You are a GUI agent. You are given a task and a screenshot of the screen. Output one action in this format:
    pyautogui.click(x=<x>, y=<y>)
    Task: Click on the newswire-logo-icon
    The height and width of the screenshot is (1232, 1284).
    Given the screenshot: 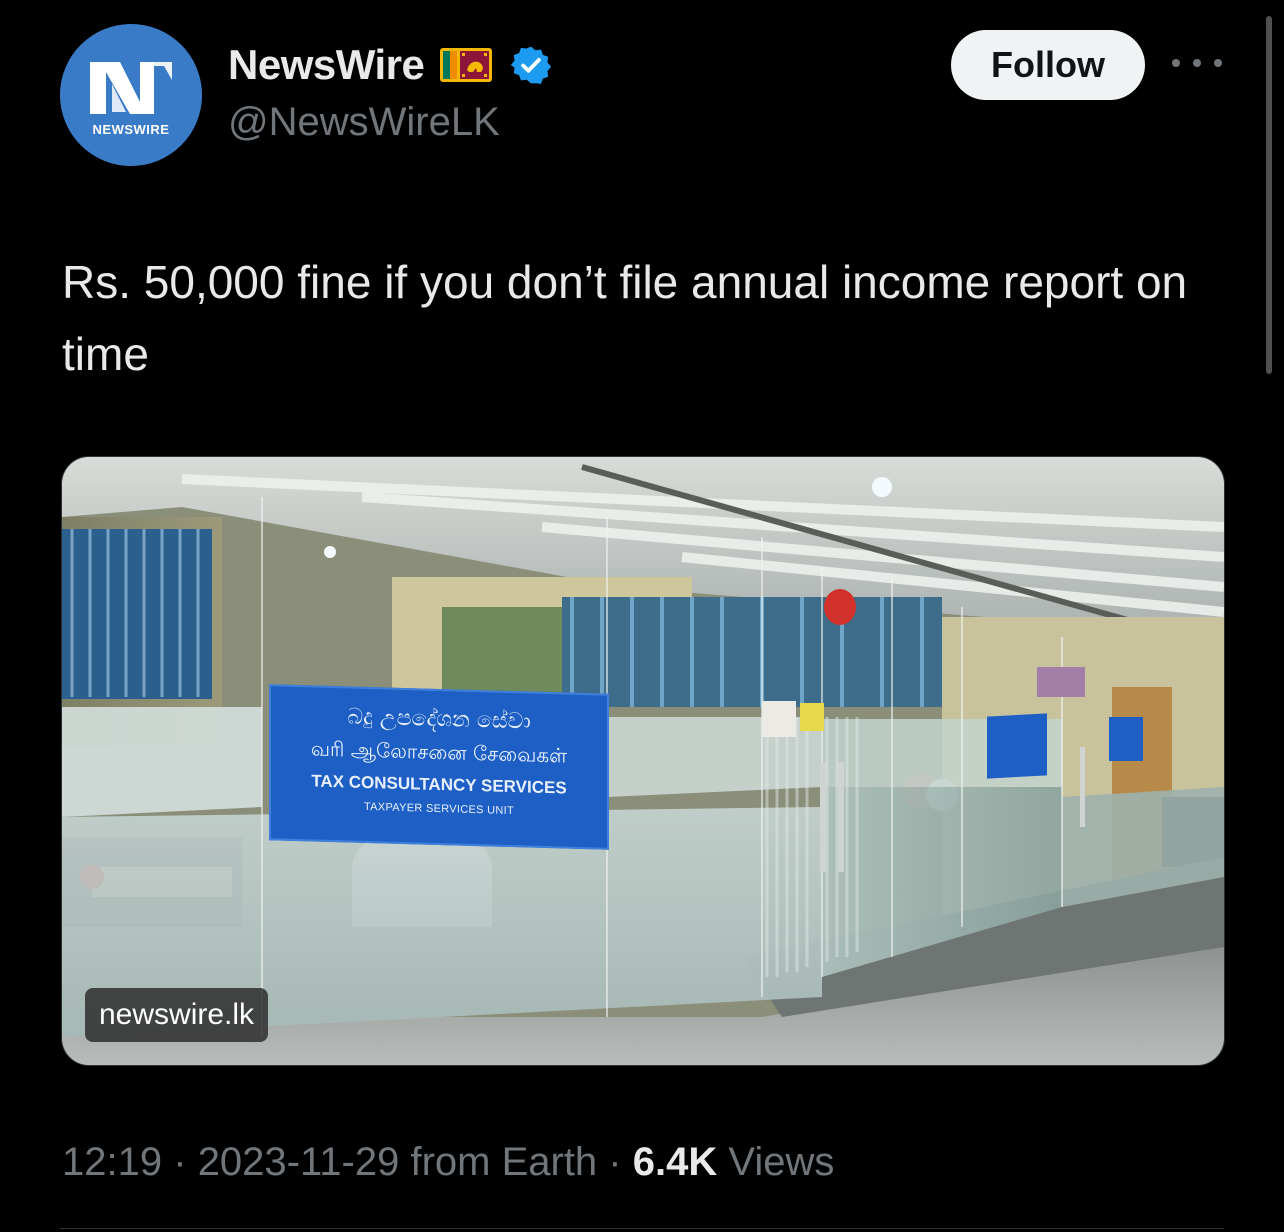 What is the action you would take?
    pyautogui.click(x=131, y=95)
    